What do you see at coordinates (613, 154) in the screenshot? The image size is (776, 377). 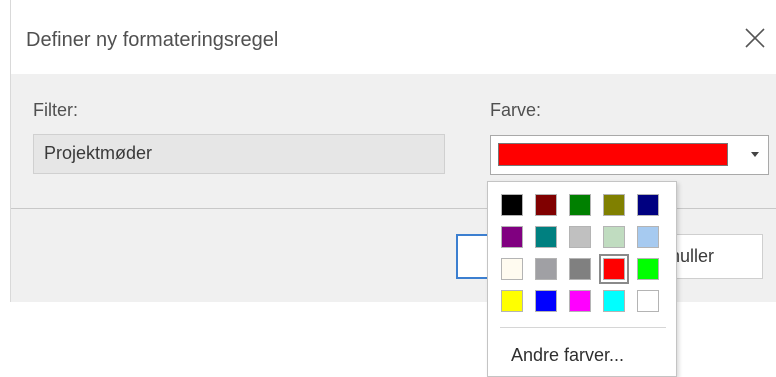 I see `selected-color-swatch` at bounding box center [613, 154].